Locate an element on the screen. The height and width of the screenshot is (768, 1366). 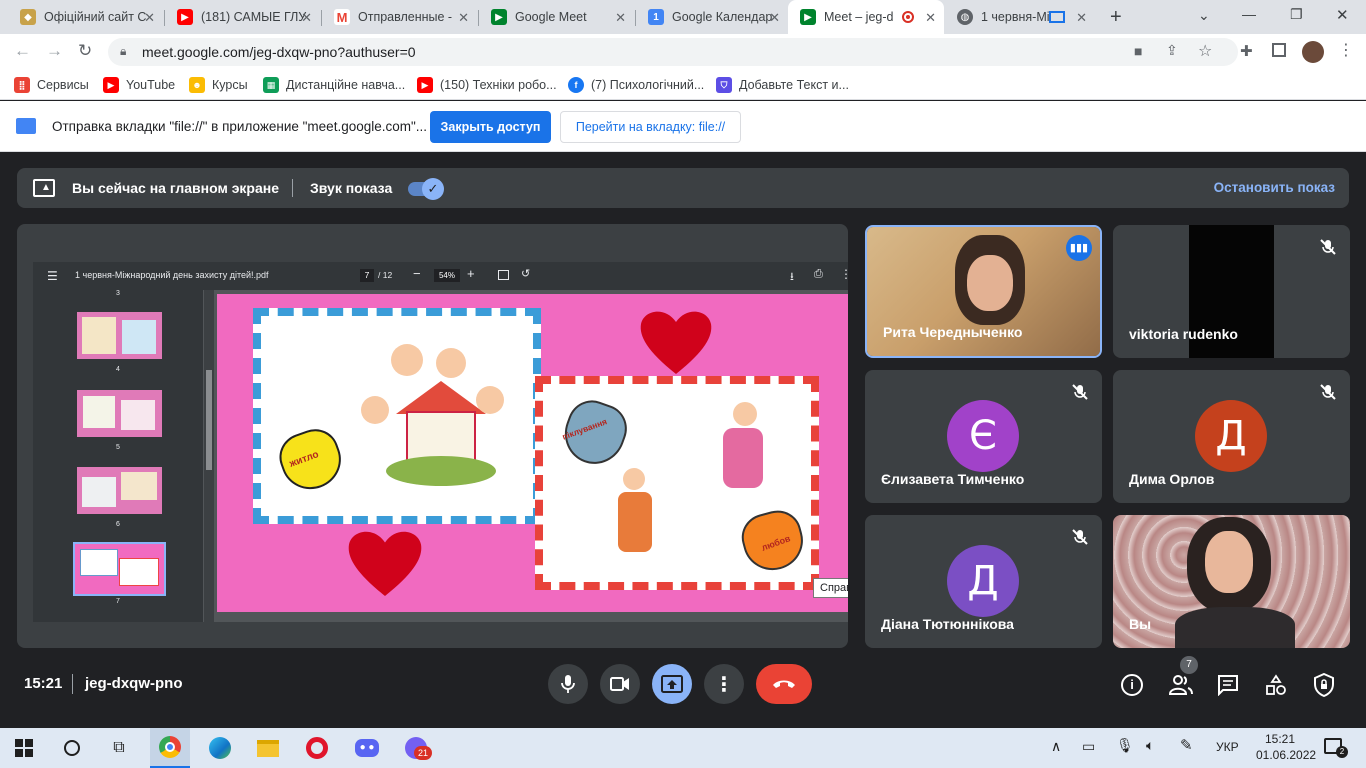
menu-icon: ⋮ is located at coordinates (1346, 50).